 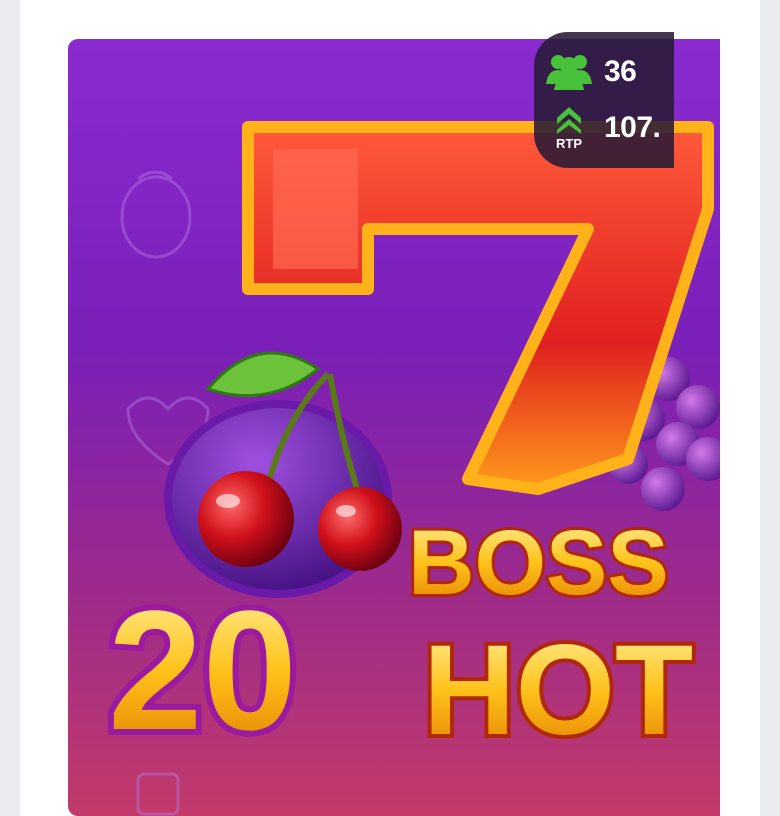 What do you see at coordinates (558, 690) in the screenshot?
I see `title-line2: HOT` at bounding box center [558, 690].